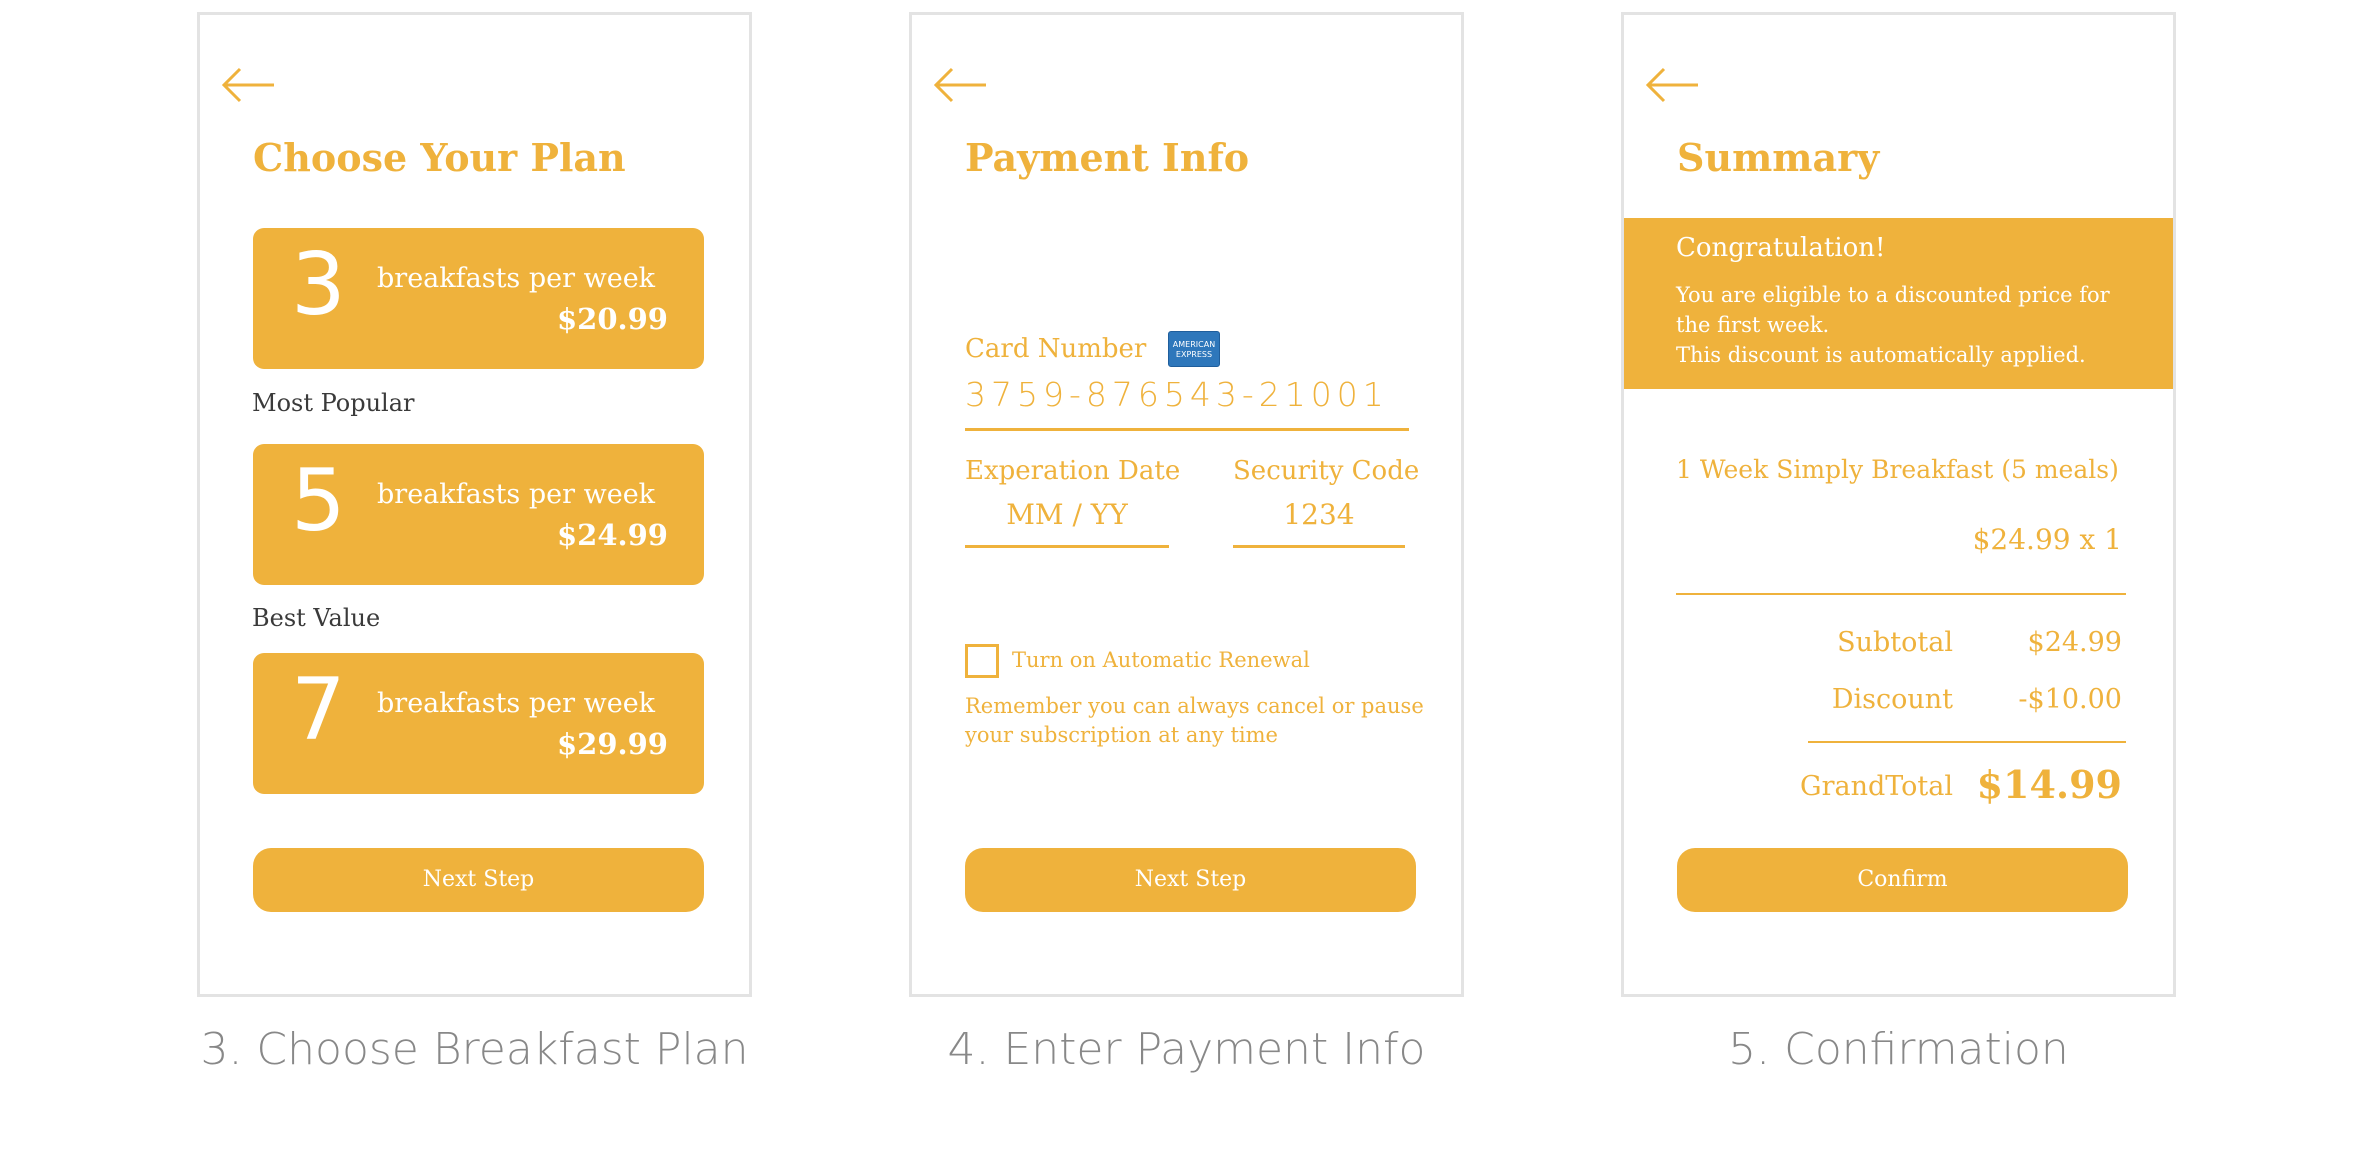  I want to click on expiration-date-field: MM / YY, so click(1067, 523).